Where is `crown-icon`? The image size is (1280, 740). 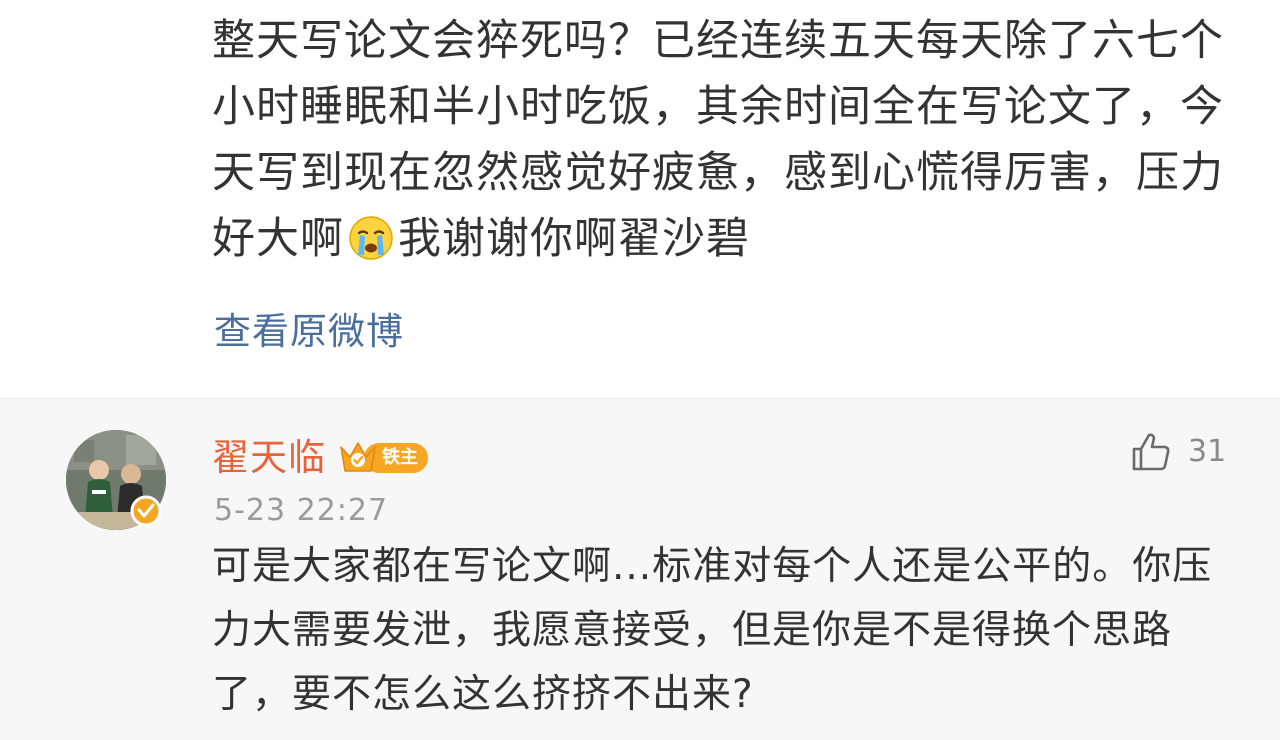 crown-icon is located at coordinates (358, 457).